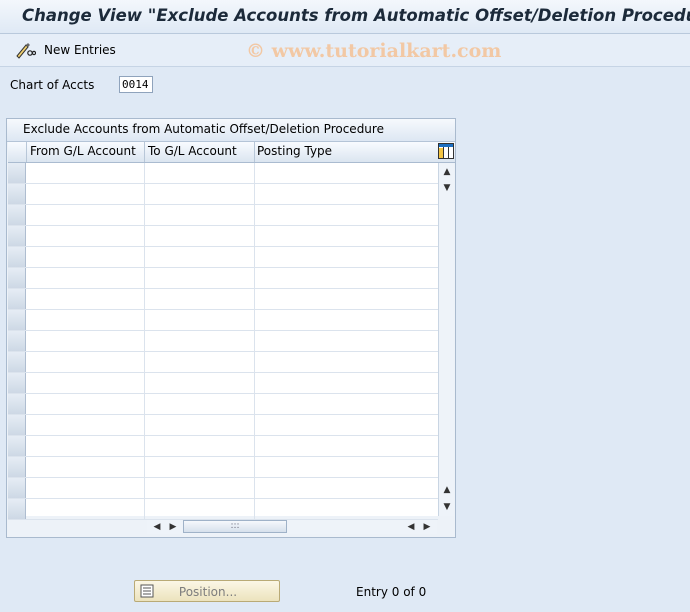 The width and height of the screenshot is (690, 612). Describe the element at coordinates (173, 527) in the screenshot. I see `scroll-right-icon: ▶` at that location.